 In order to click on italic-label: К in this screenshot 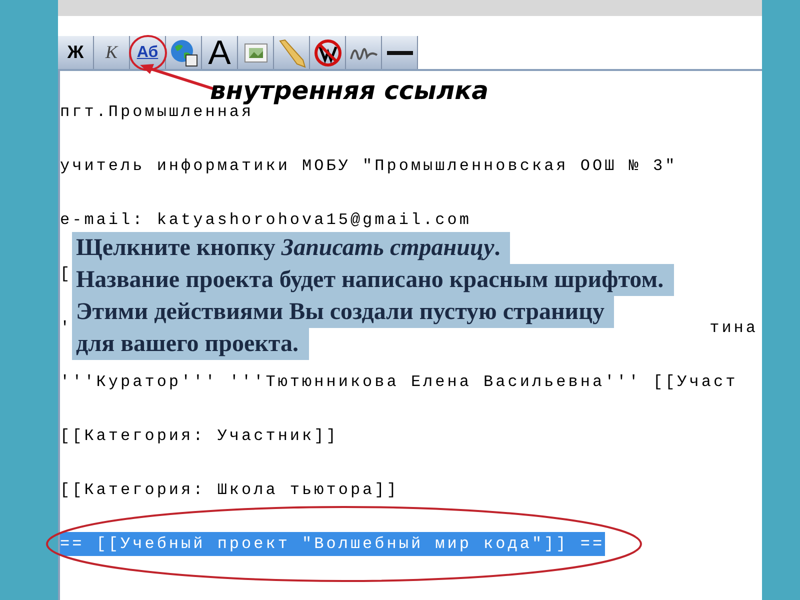, I will do `click(112, 52)`.